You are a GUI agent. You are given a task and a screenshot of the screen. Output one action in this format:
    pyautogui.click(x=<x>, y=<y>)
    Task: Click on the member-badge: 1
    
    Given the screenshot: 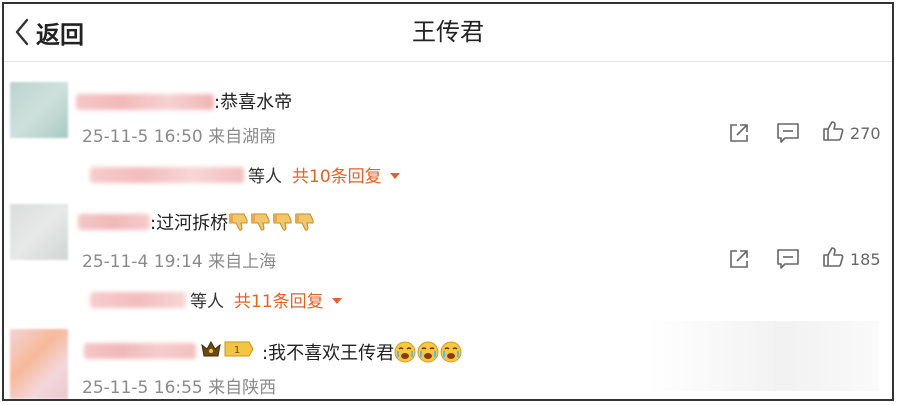 What is the action you would take?
    pyautogui.click(x=227, y=351)
    